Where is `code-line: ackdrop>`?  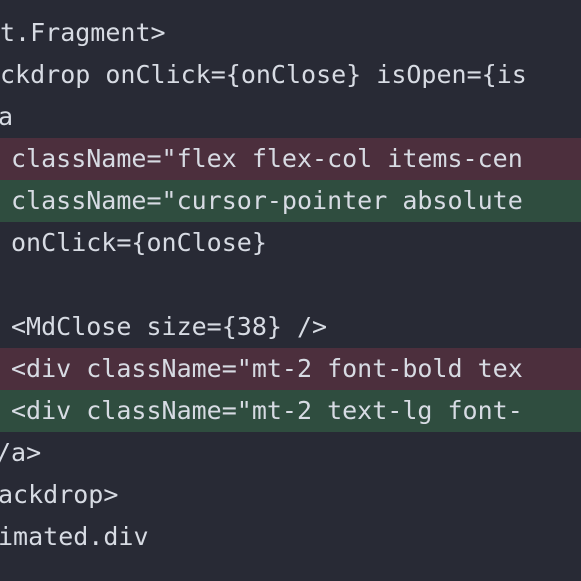 code-line: ackdrop> is located at coordinates (290, 495).